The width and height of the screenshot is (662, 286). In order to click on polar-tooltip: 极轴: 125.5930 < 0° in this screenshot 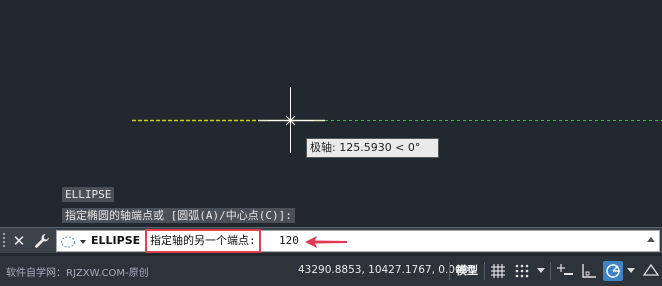, I will do `click(372, 148)`.